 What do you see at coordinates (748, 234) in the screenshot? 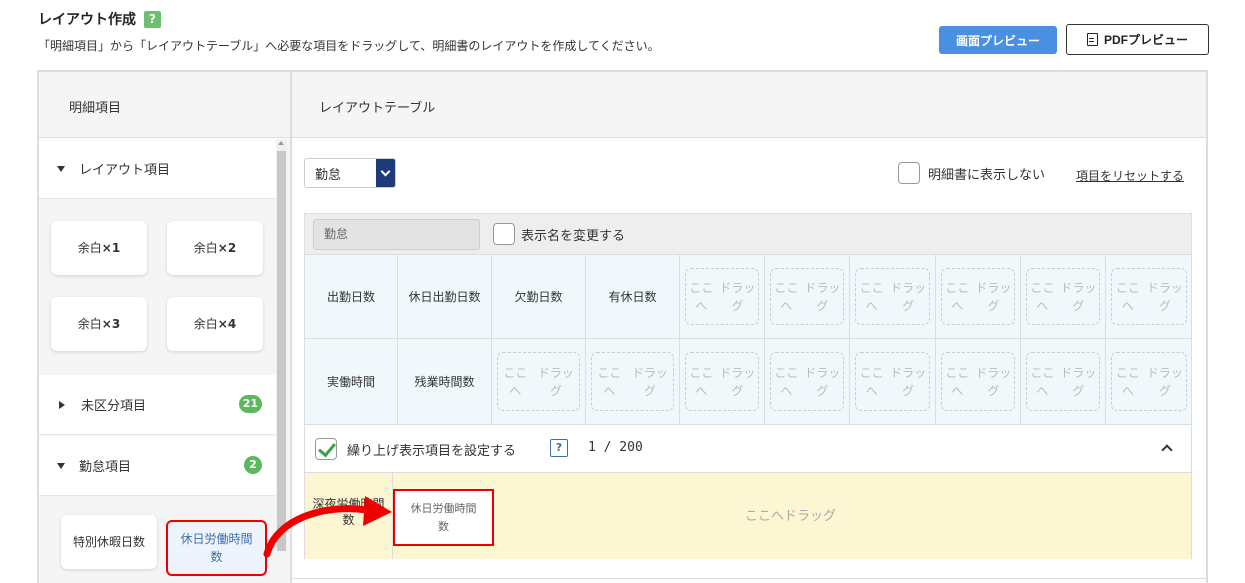
I see `table-header: 勤怠 表示名を変更する` at bounding box center [748, 234].